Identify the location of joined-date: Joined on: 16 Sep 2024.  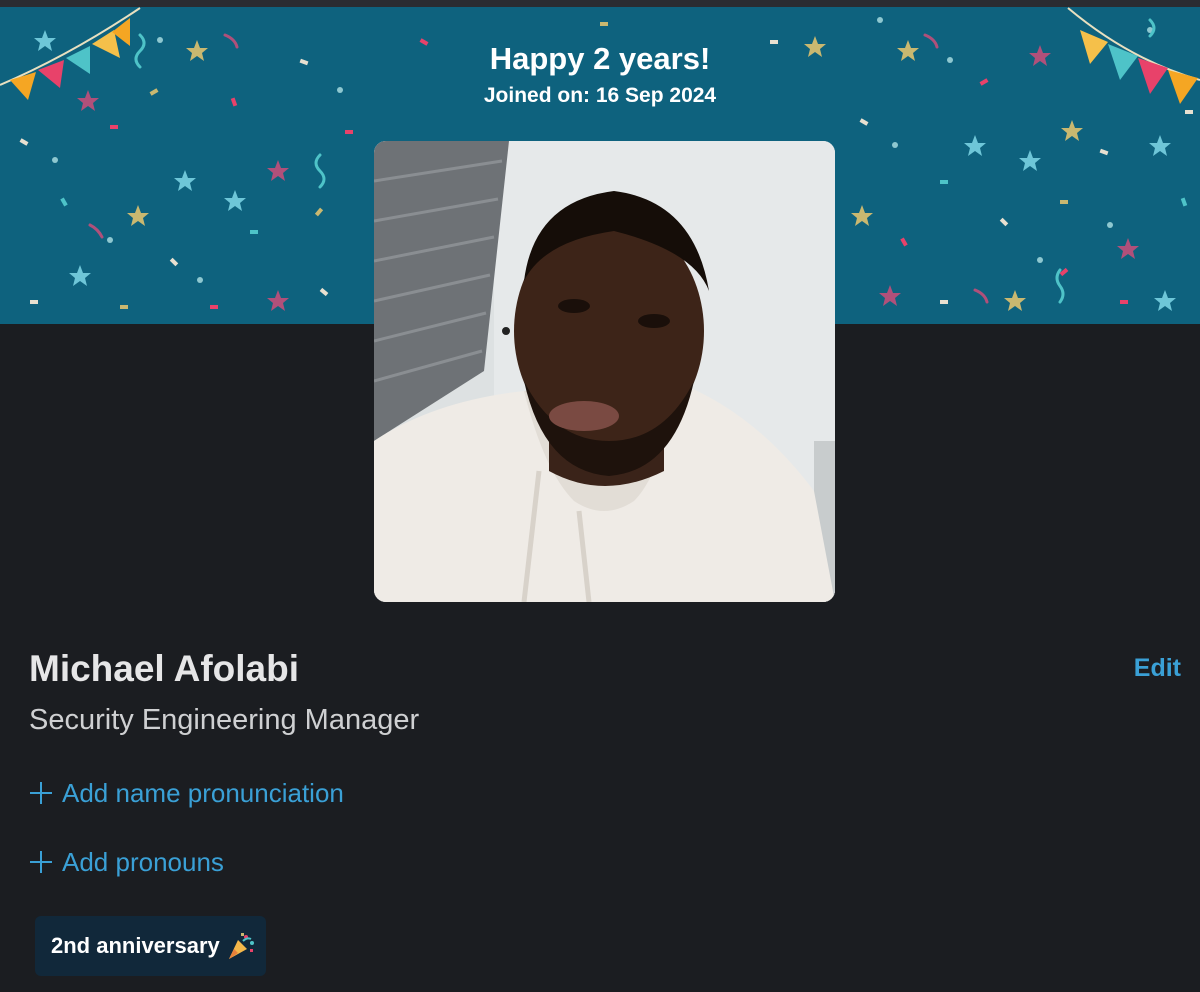
(600, 95).